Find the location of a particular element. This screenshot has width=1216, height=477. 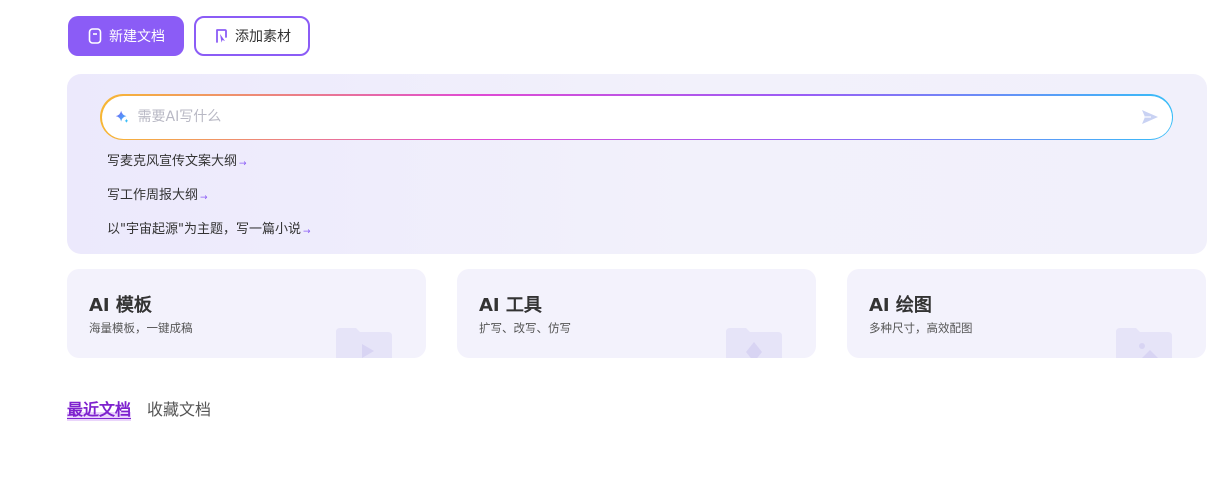

card-description: 多种尺寸，高效配图 is located at coordinates (921, 328).